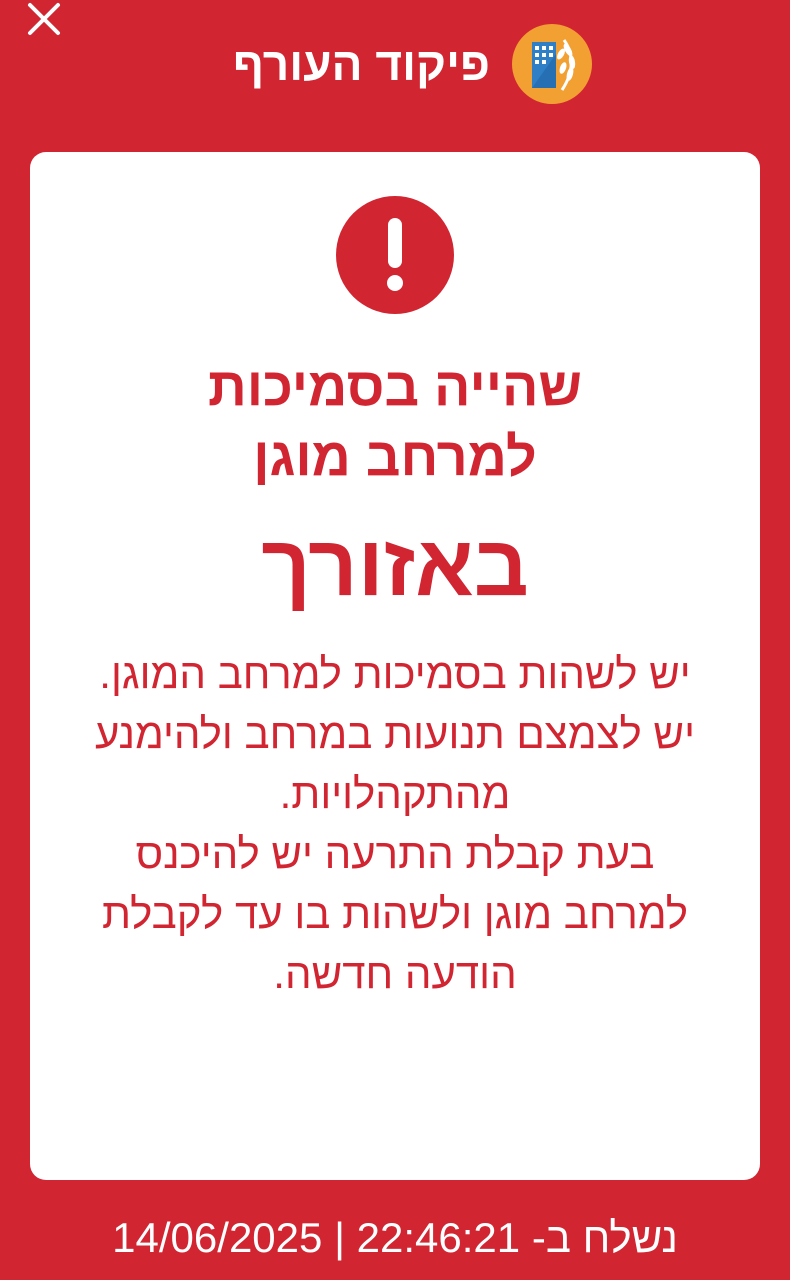 This screenshot has width=790, height=1280. What do you see at coordinates (604, 1237) in the screenshot?
I see `sent-label: נשלח ב-` at bounding box center [604, 1237].